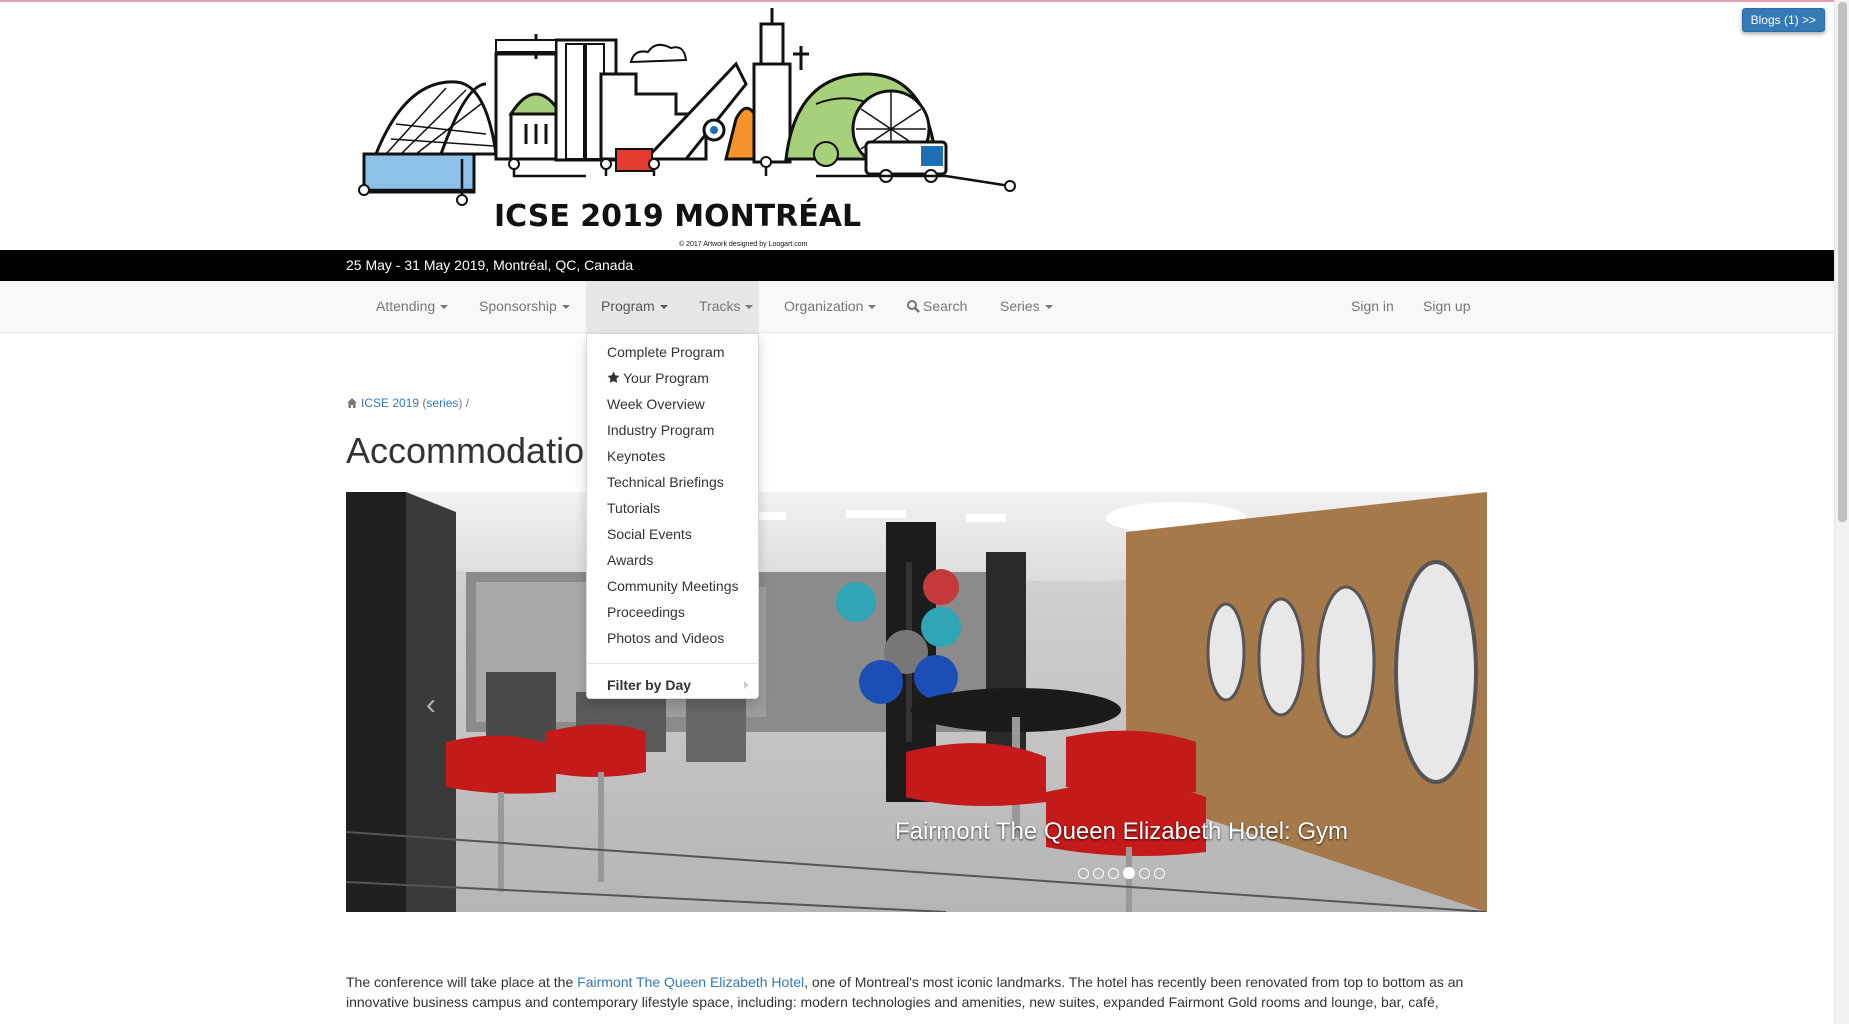  Describe the element at coordinates (1446, 306) in the screenshot. I see `sign-up-link: Sign up` at that location.